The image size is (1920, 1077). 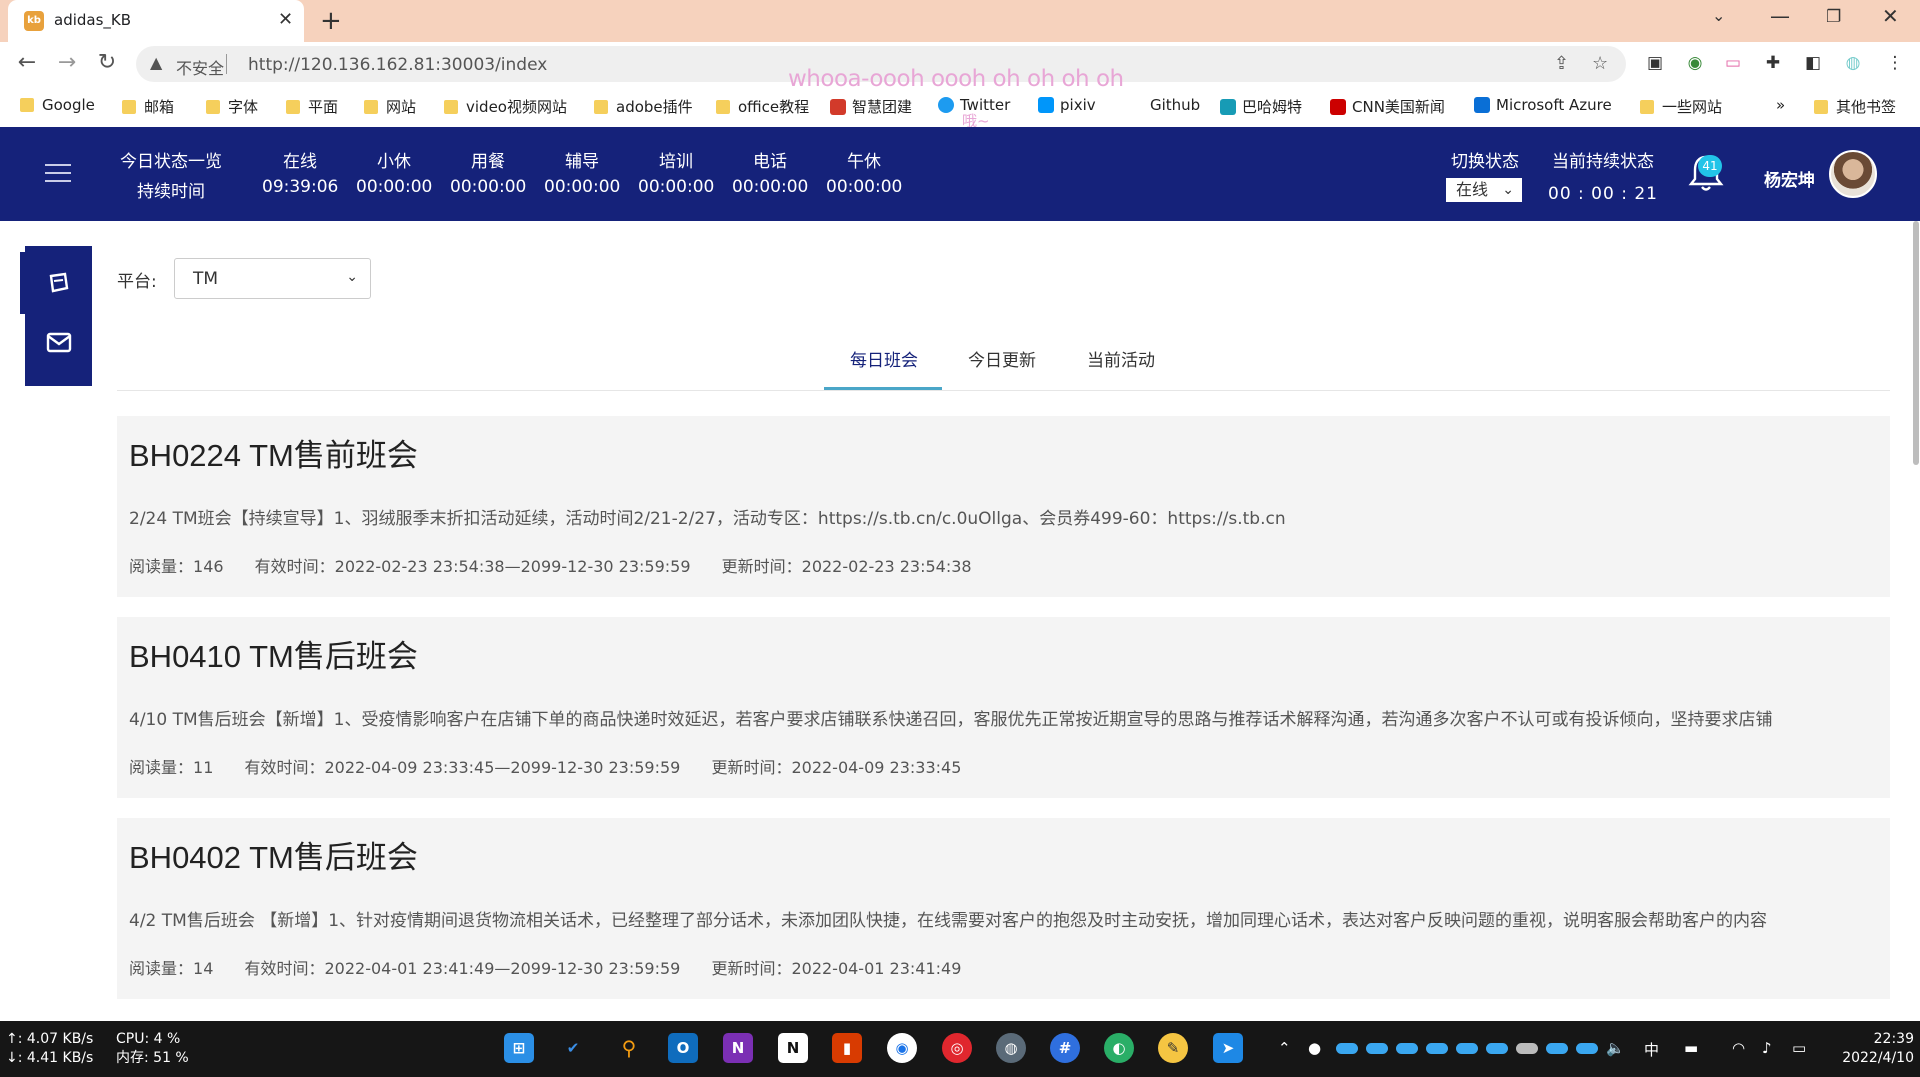 What do you see at coordinates (1527, 1048) in the screenshot?
I see `cloud-sync-icon` at bounding box center [1527, 1048].